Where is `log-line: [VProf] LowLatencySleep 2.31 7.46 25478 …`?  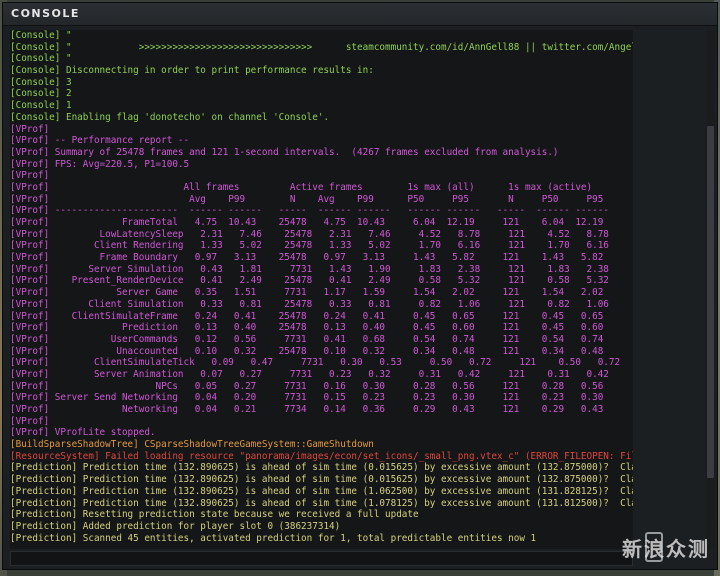 log-line: [VProf] LowLatencySleep 2.31 7.46 25478 … is located at coordinates (309, 234).